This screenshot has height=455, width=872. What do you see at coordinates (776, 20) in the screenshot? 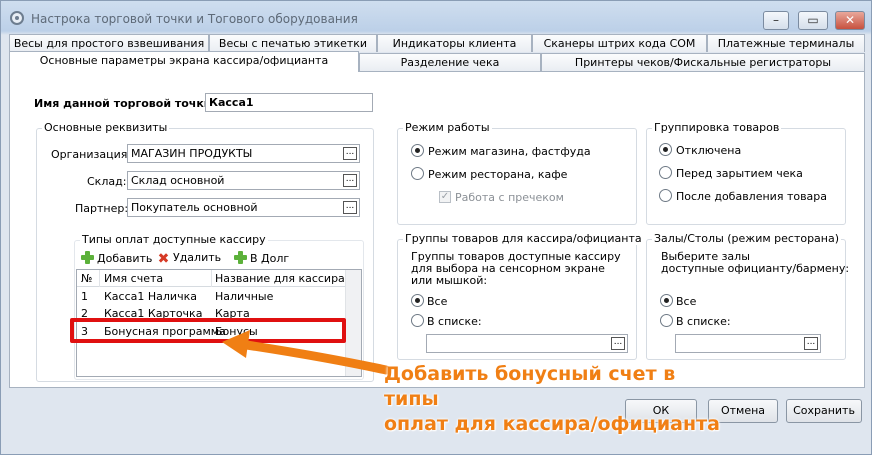
I see `minimize-button: –` at bounding box center [776, 20].